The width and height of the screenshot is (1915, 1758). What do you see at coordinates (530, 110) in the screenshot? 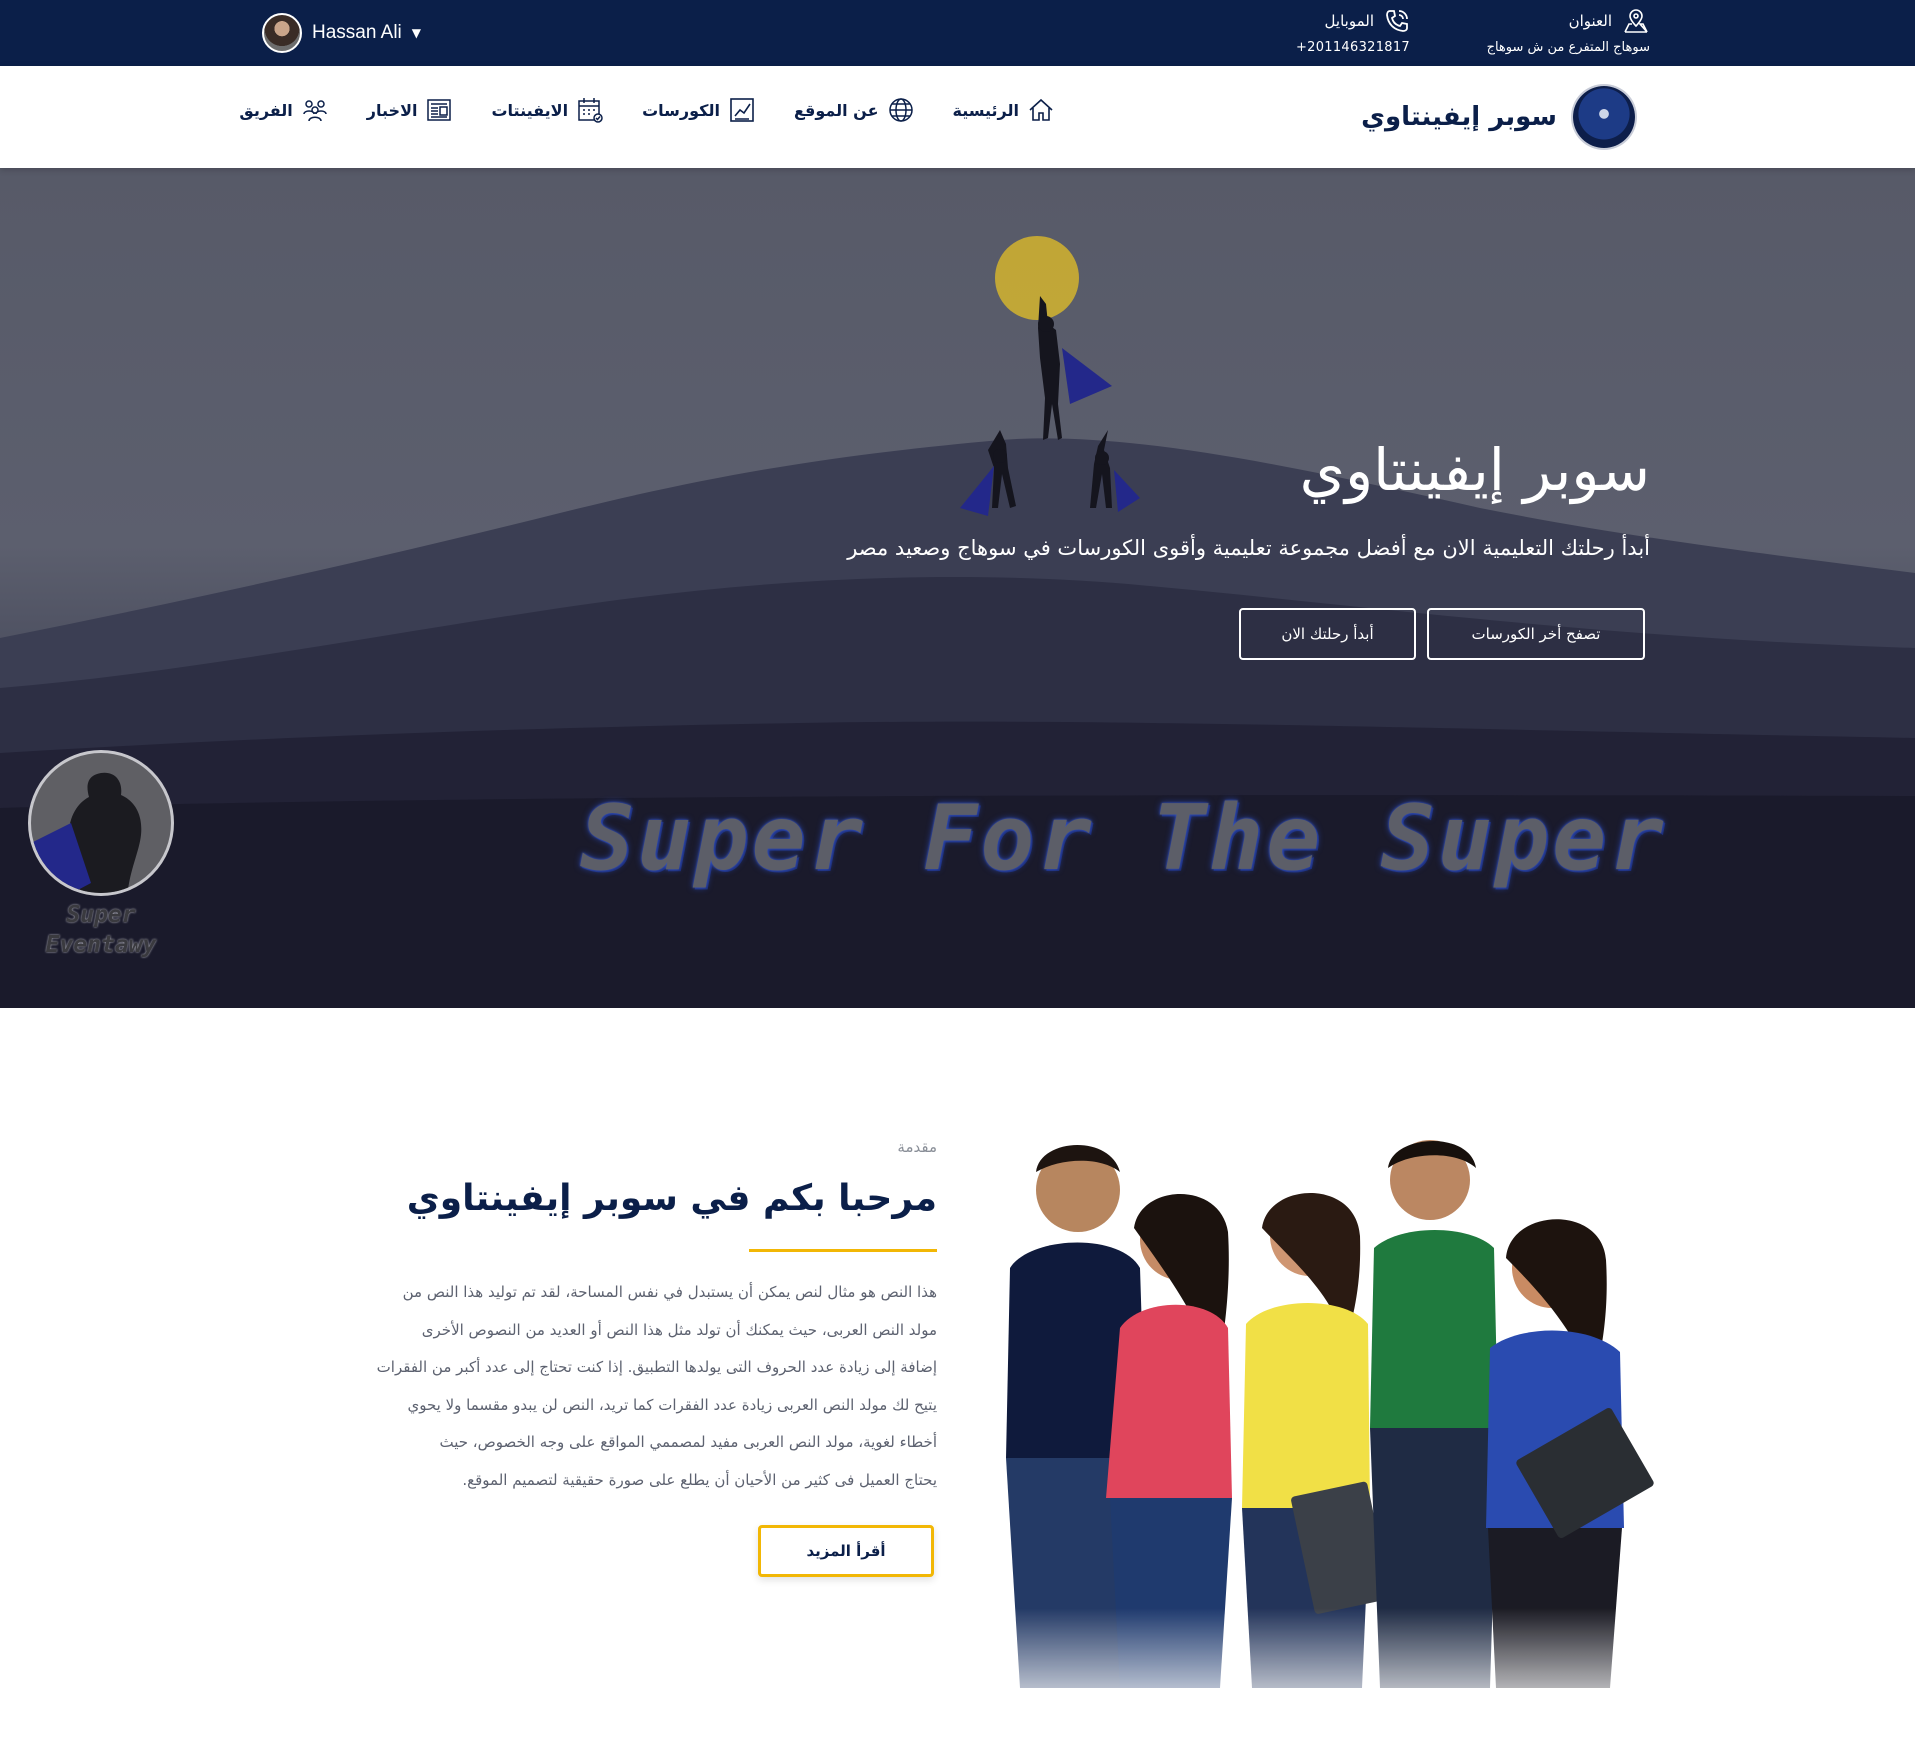
I see `nav-item-label: الايفينتات` at bounding box center [530, 110].